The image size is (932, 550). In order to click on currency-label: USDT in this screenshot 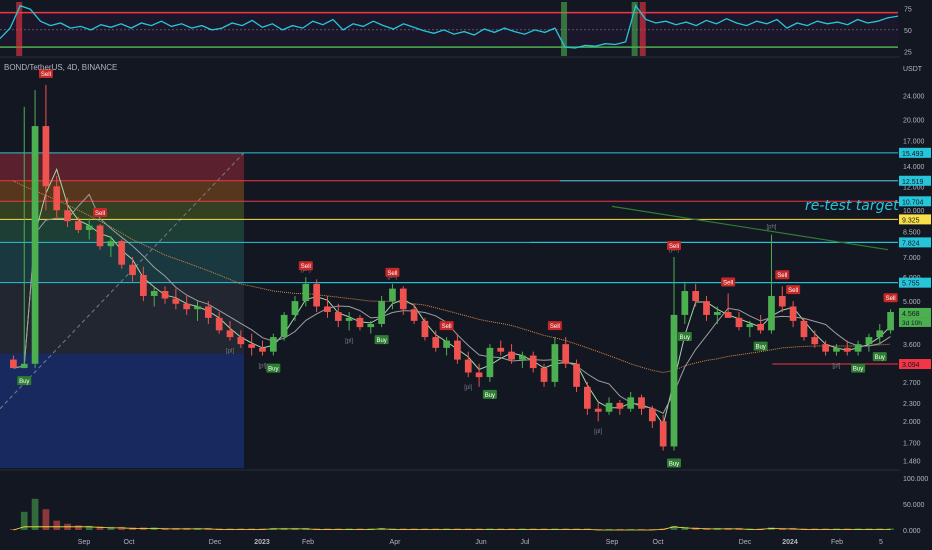, I will do `click(913, 69)`.